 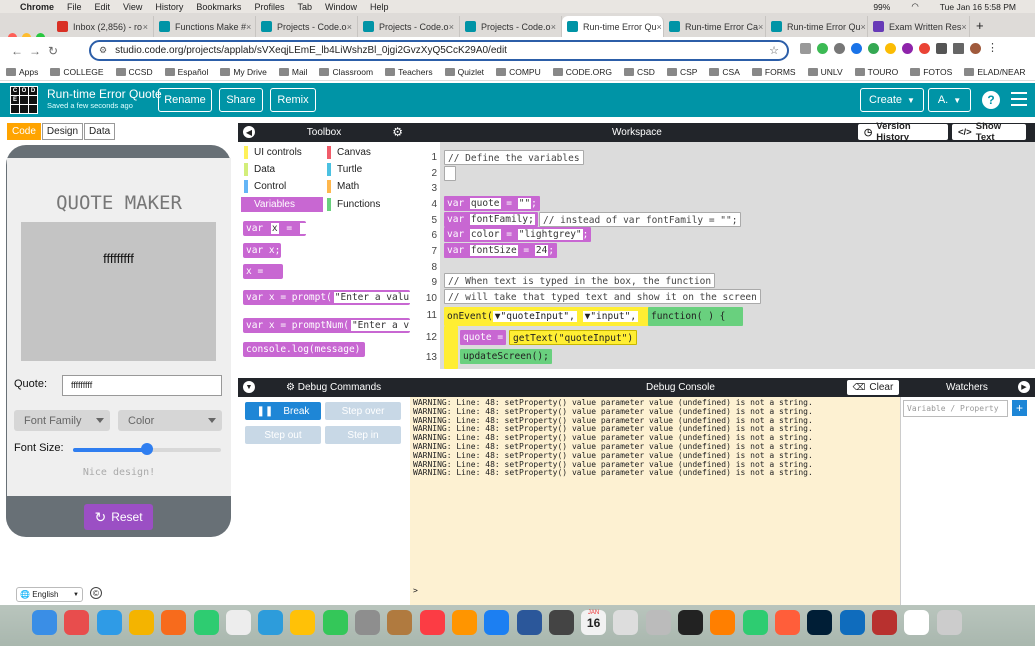 What do you see at coordinates (147, 449) in the screenshot?
I see `font-size-slider` at bounding box center [147, 449].